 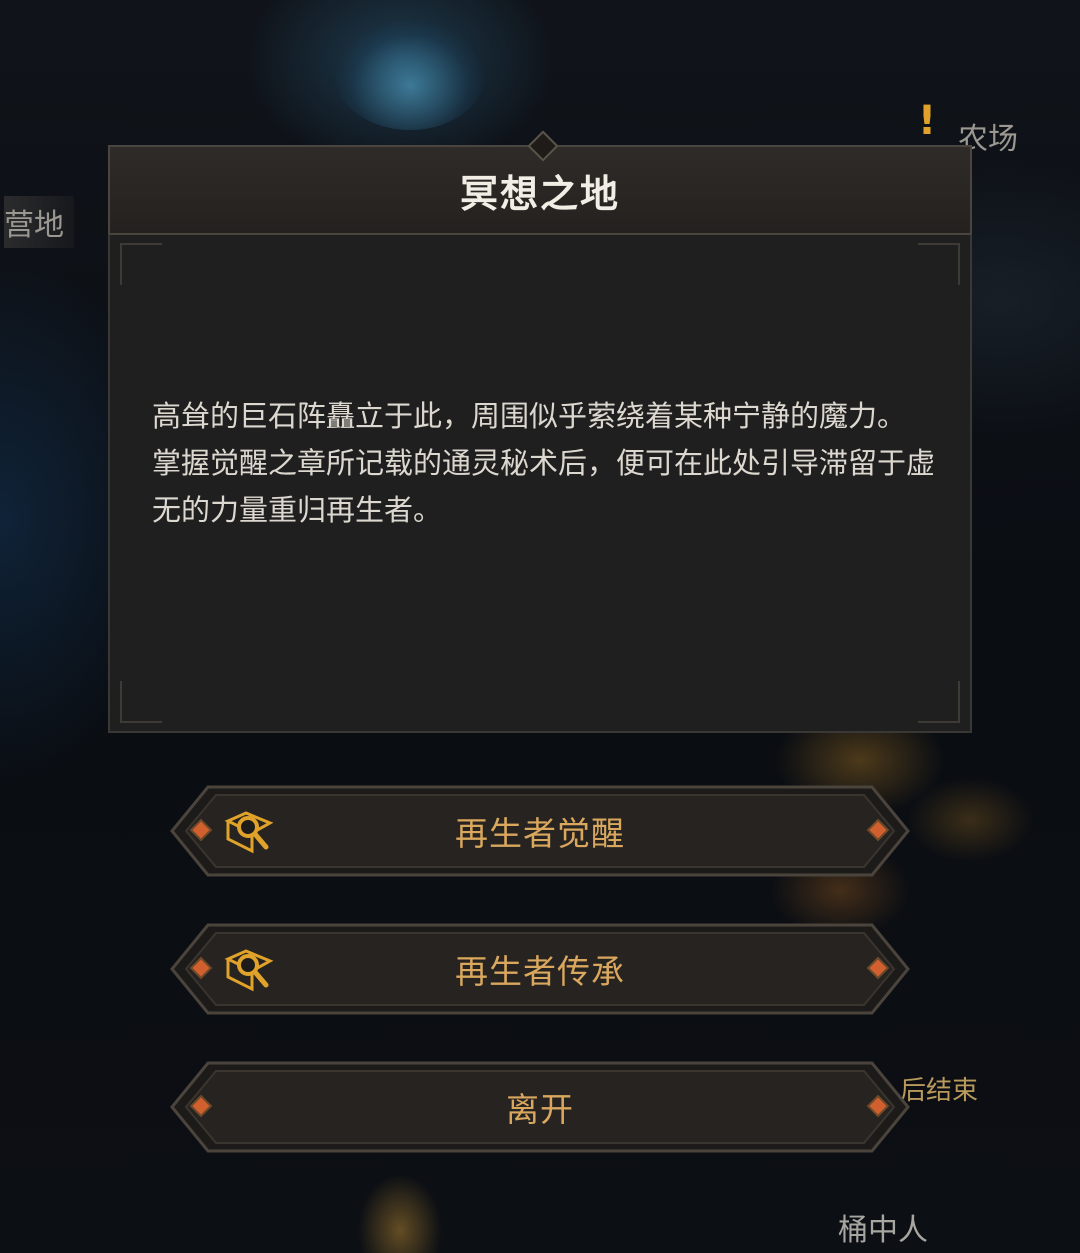 What do you see at coordinates (927, 121) in the screenshot?
I see `exclamation-icon: !` at bounding box center [927, 121].